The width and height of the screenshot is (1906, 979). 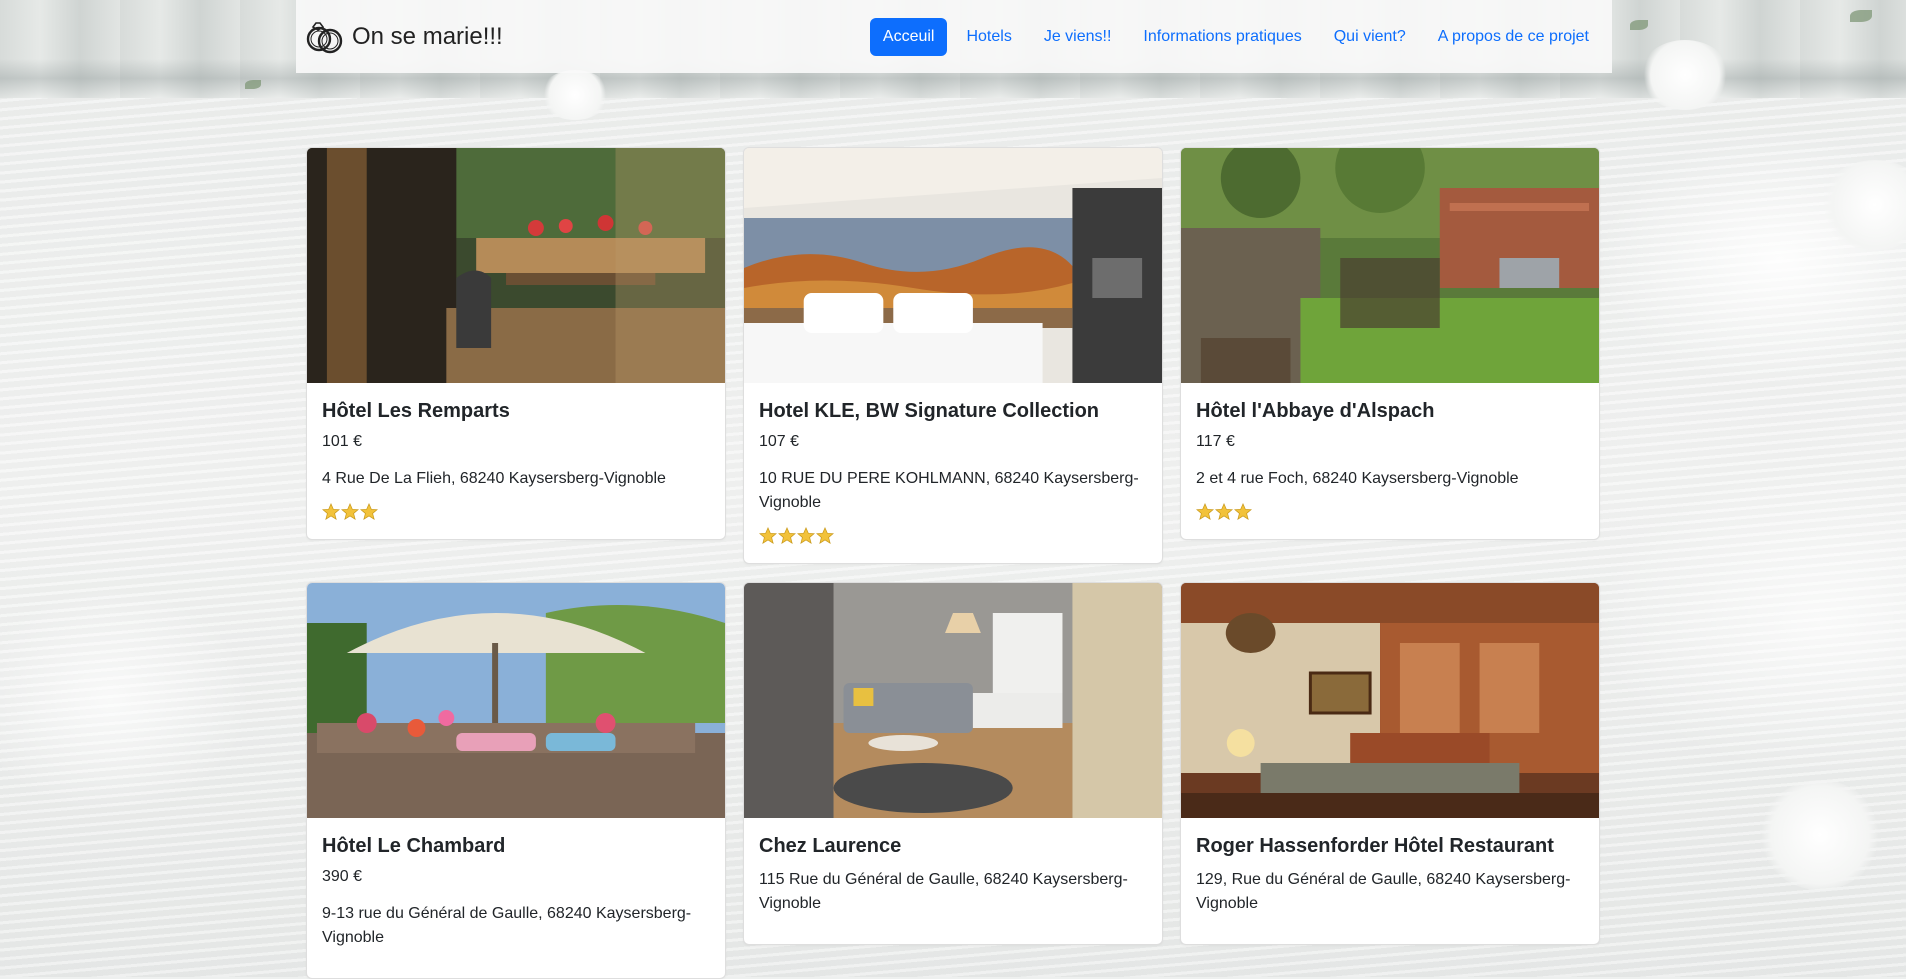 What do you see at coordinates (1390, 265) in the screenshot?
I see `garden-courtyard-photo` at bounding box center [1390, 265].